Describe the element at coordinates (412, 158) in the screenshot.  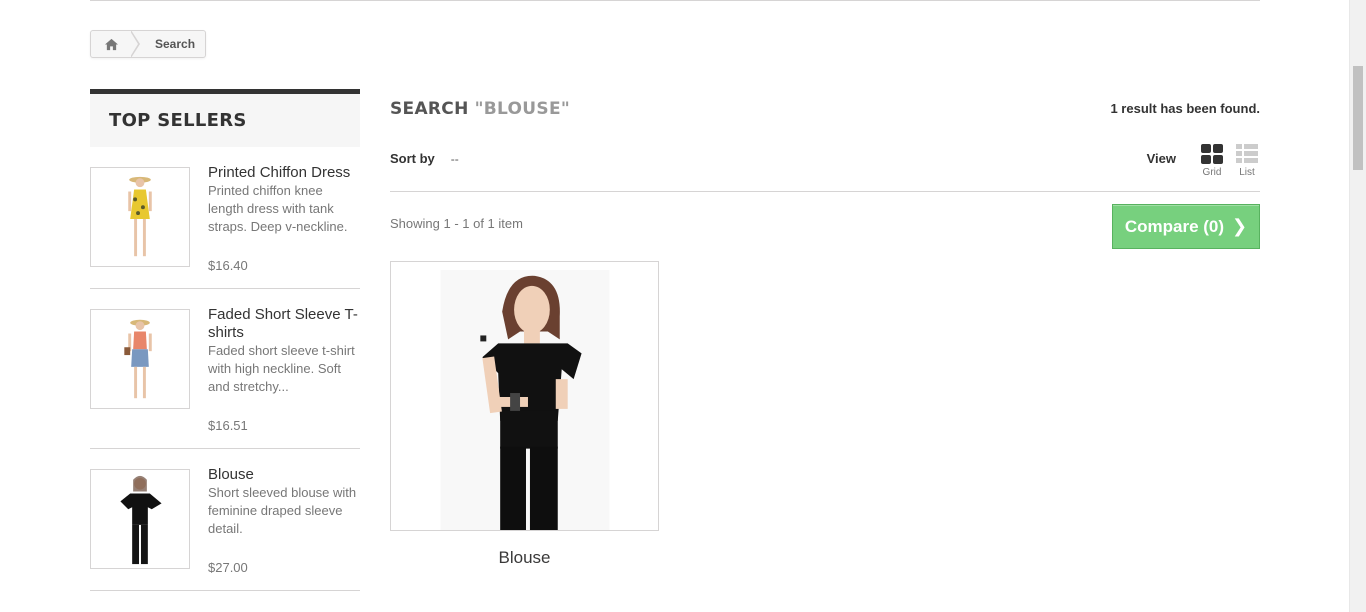
I see `sort-label: Sort by` at that location.